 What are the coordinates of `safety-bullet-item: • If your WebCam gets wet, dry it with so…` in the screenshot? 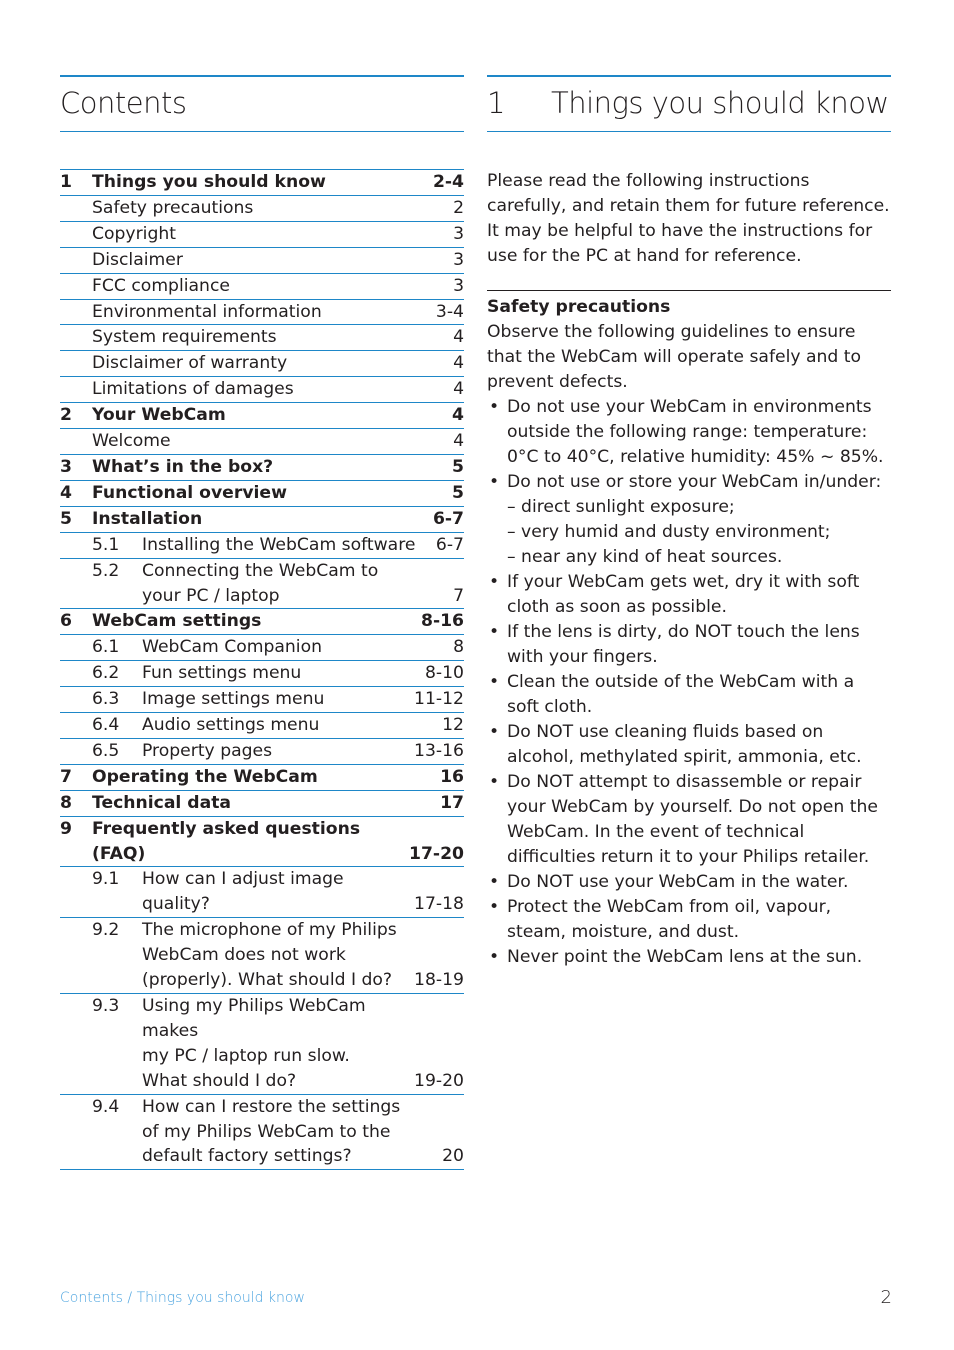 It's located at (689, 595).